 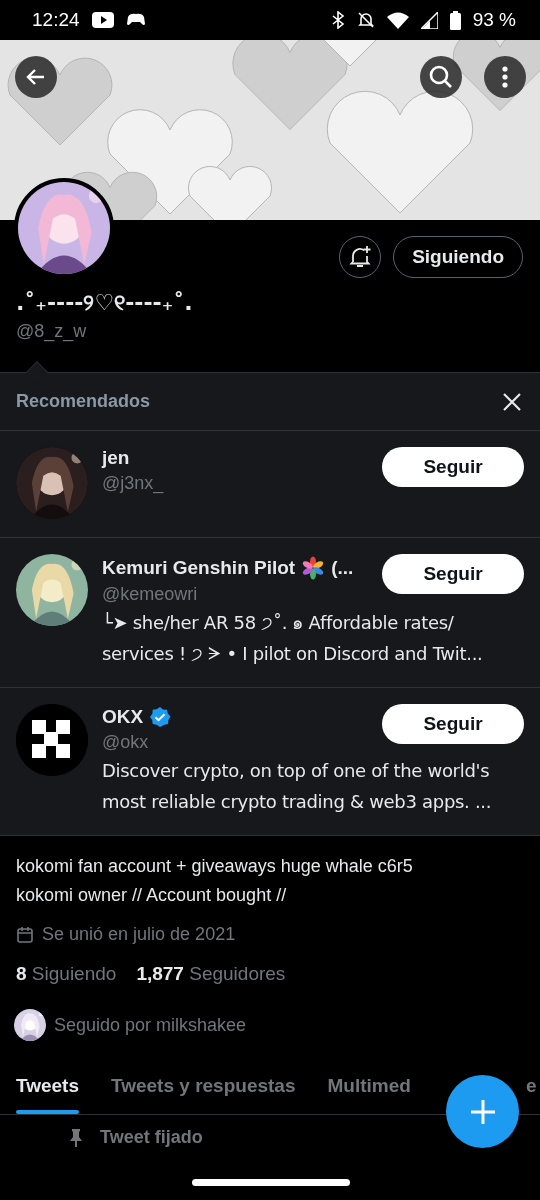 What do you see at coordinates (139, 934) in the screenshot?
I see `joined-date: Se unió en julio de 2021` at bounding box center [139, 934].